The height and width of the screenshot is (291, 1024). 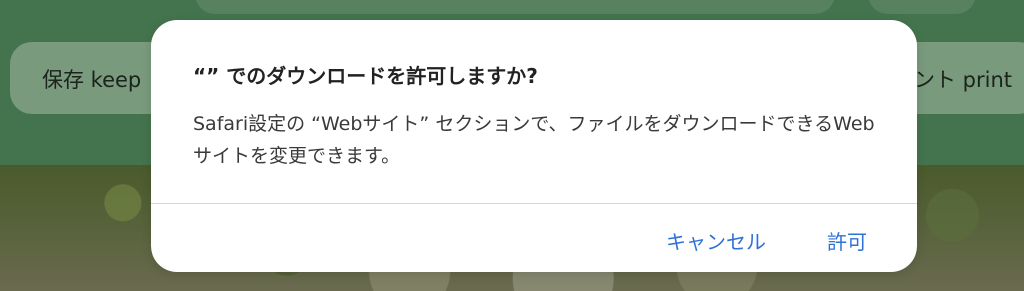 What do you see at coordinates (515, 7) in the screenshot?
I see `top-bar` at bounding box center [515, 7].